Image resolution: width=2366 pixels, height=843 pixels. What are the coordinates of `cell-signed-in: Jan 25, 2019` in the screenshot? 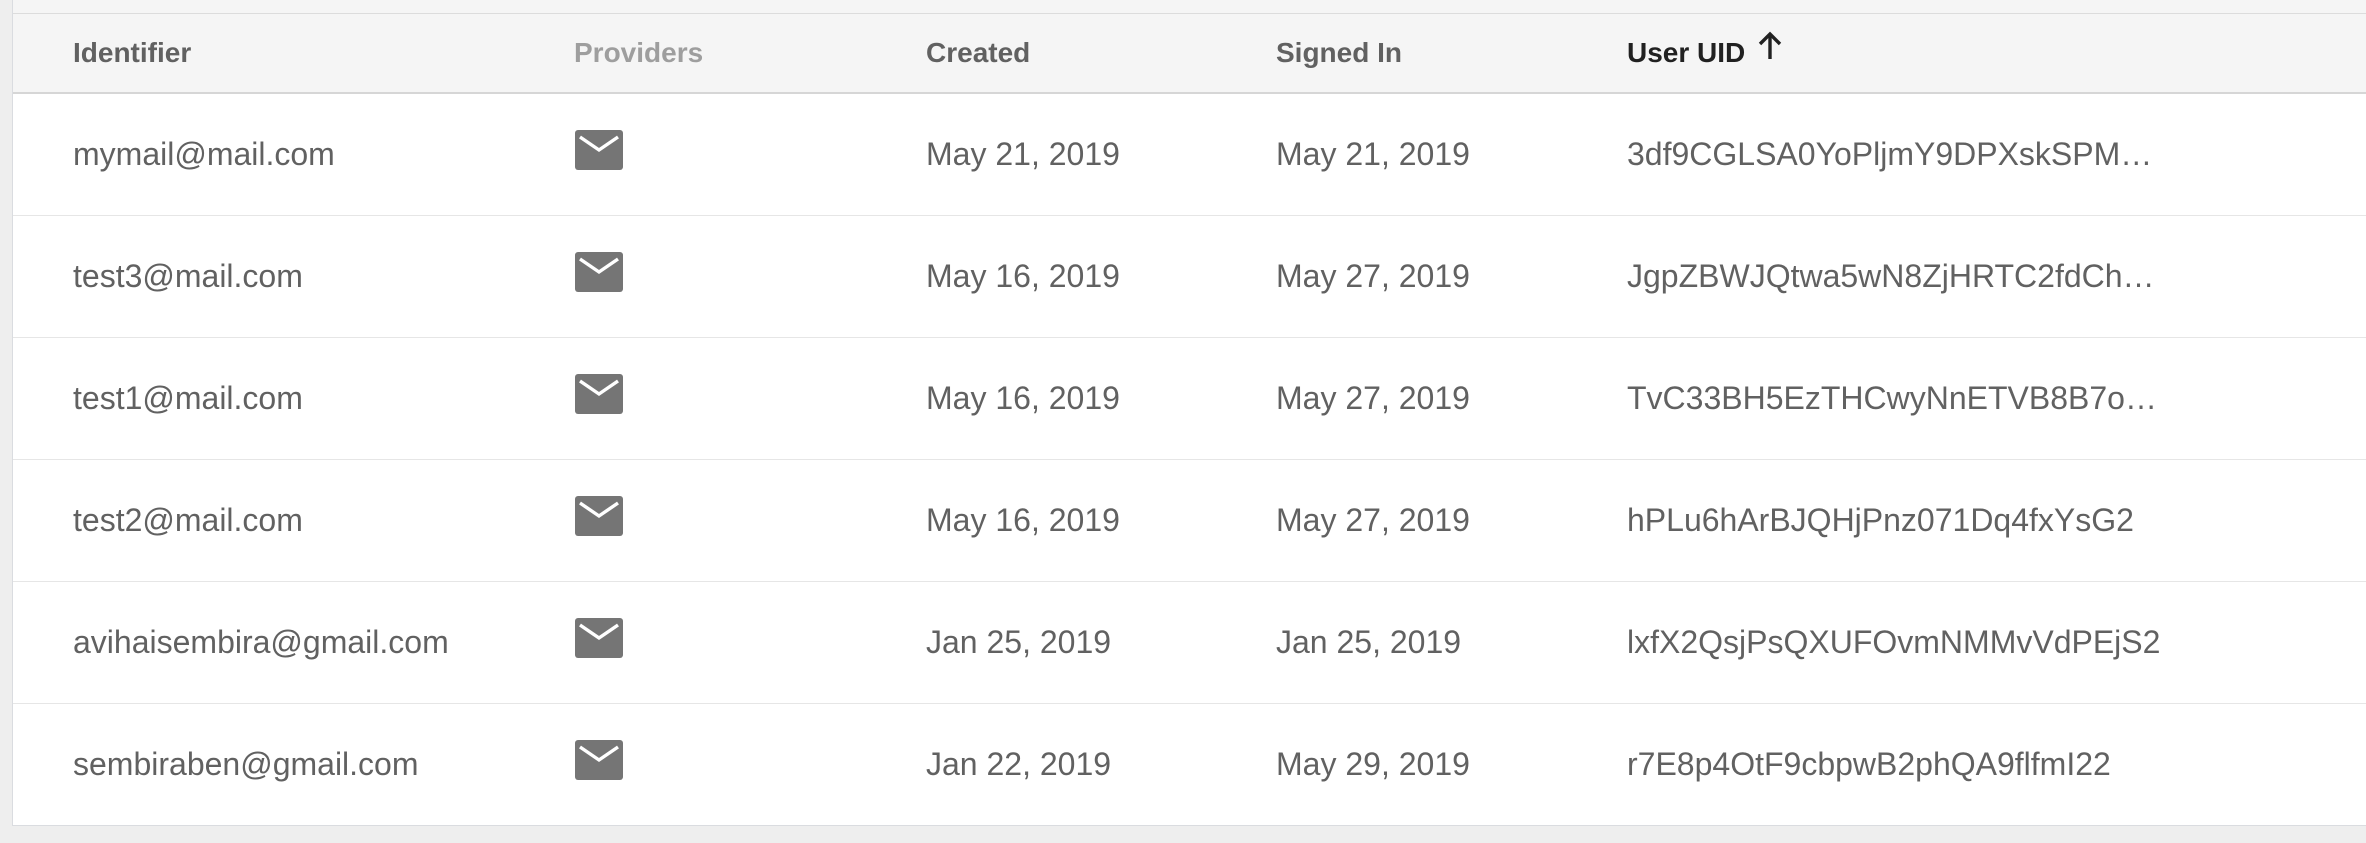 It's located at (1369, 642).